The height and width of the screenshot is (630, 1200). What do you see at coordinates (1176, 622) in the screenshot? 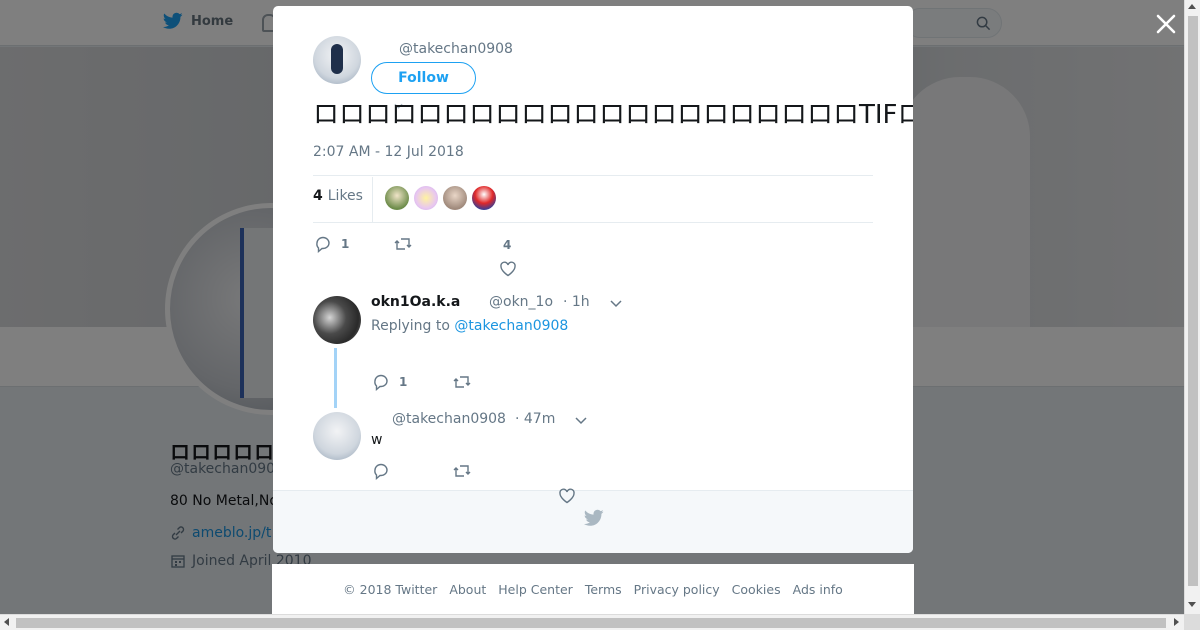
I see `scroll-right-arrow-icon` at bounding box center [1176, 622].